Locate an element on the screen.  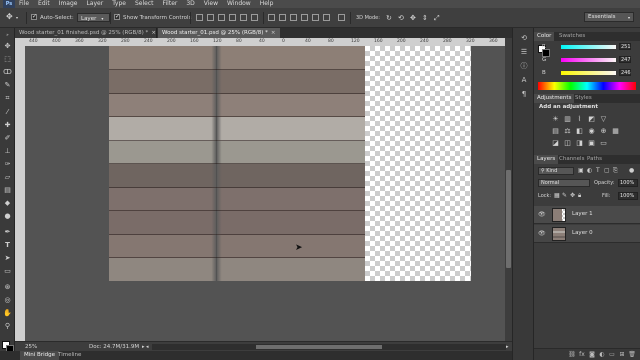
tab-wood-starter: Wood starter_01.psd @ 25% (RGB/8) * × is located at coordinates (219, 33).